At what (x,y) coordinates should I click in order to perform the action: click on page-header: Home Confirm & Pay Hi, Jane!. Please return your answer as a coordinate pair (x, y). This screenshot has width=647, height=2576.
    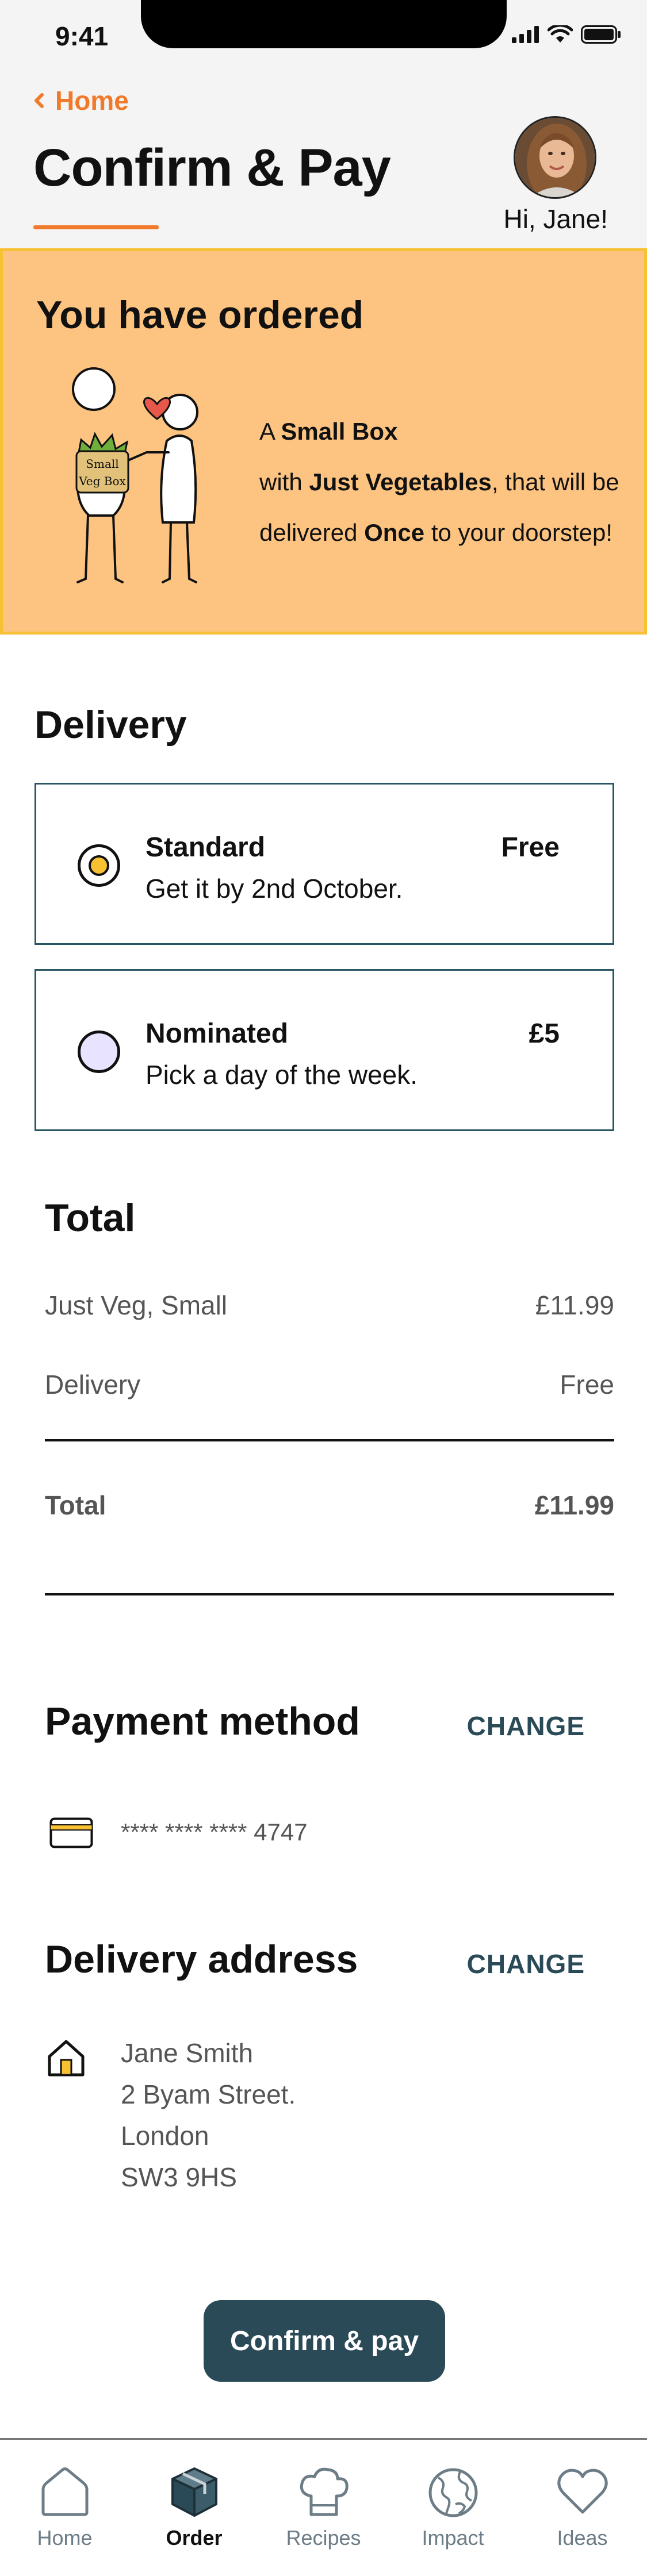
    Looking at the image, I should click on (323, 150).